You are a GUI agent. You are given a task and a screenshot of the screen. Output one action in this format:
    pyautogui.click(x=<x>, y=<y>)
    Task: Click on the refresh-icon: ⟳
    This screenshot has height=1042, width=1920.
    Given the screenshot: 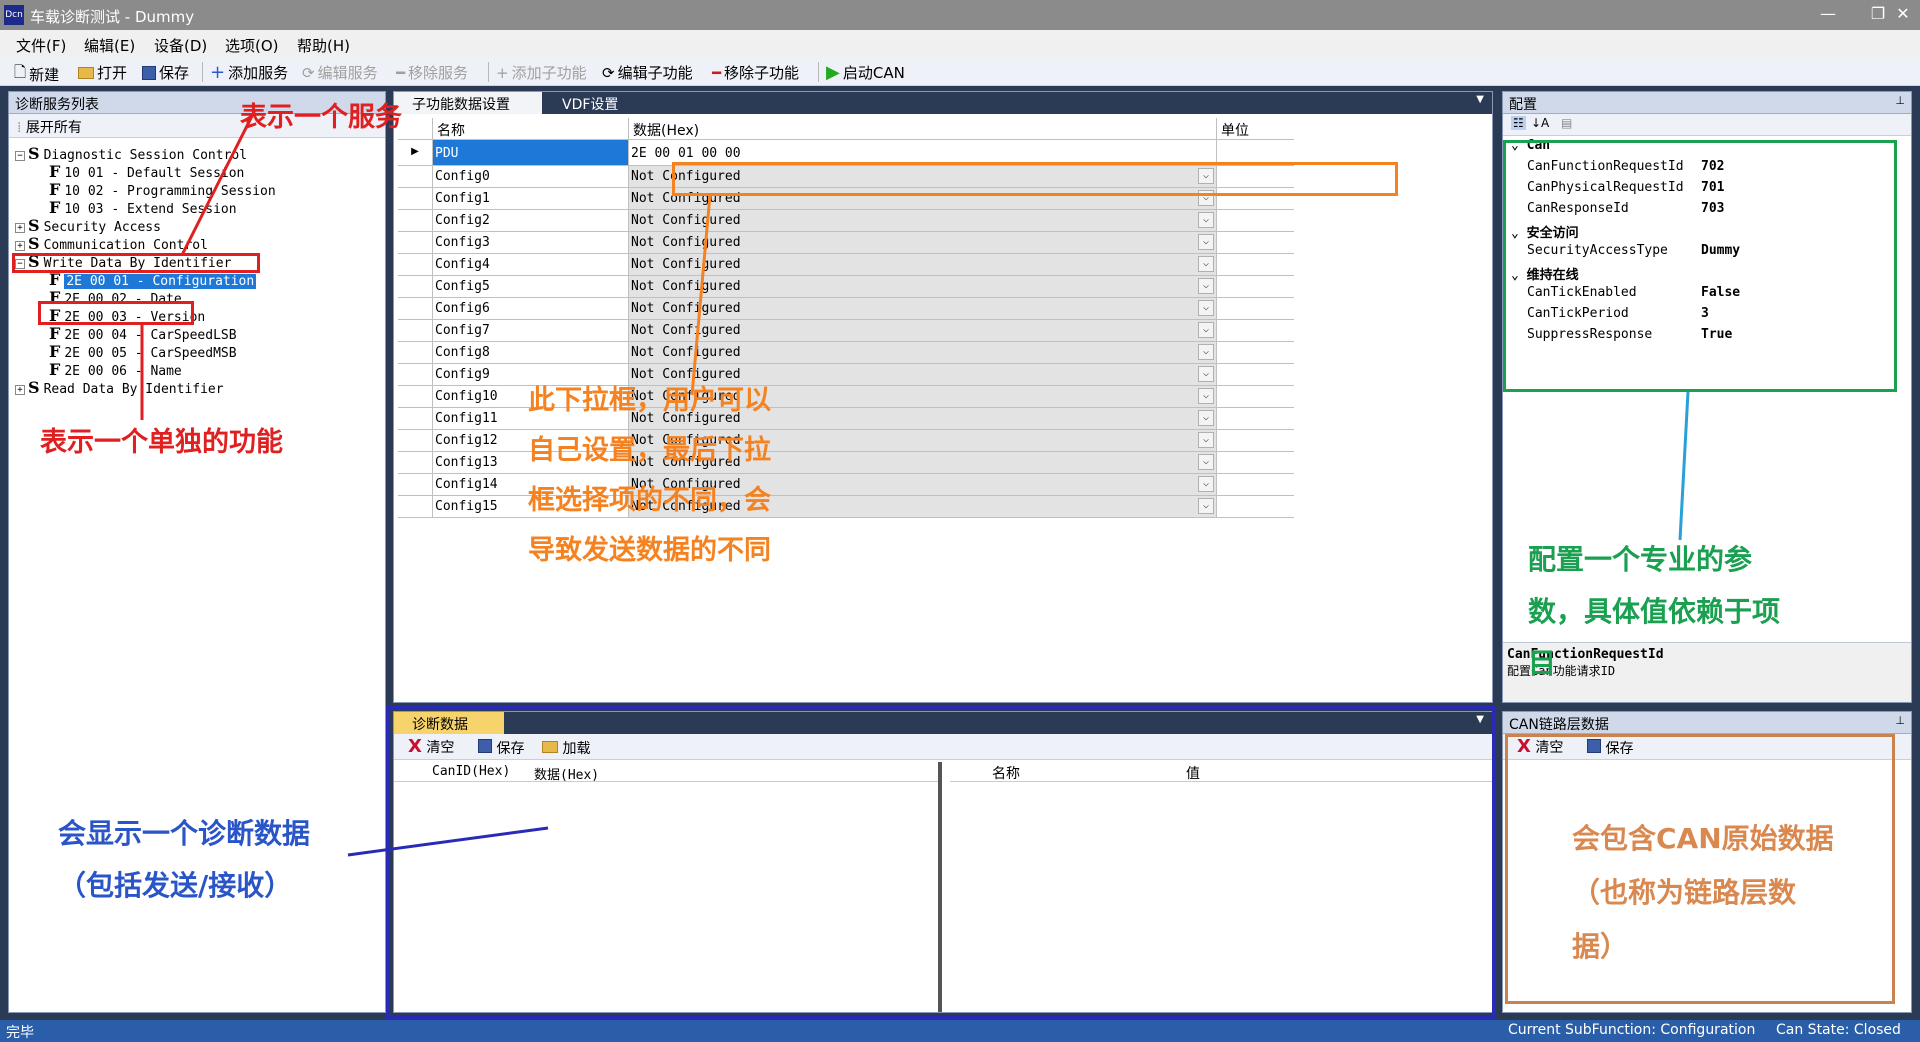 What is the action you would take?
    pyautogui.click(x=308, y=72)
    